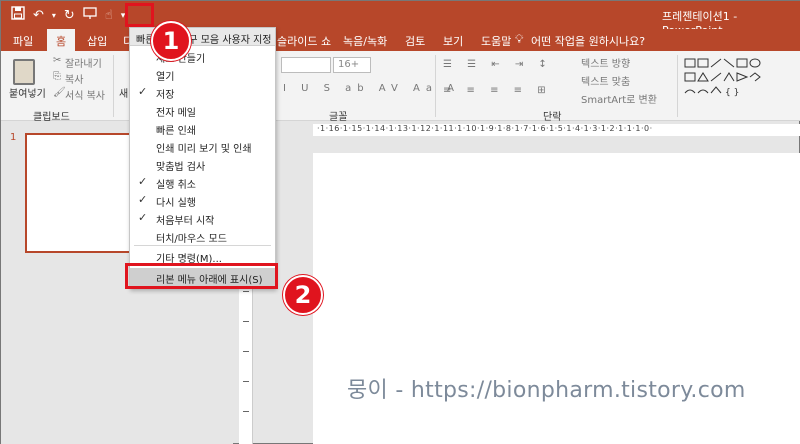 This screenshot has width=800, height=444. What do you see at coordinates (139, 15) in the screenshot?
I see `highlight-box-qat-dropdown` at bounding box center [139, 15].